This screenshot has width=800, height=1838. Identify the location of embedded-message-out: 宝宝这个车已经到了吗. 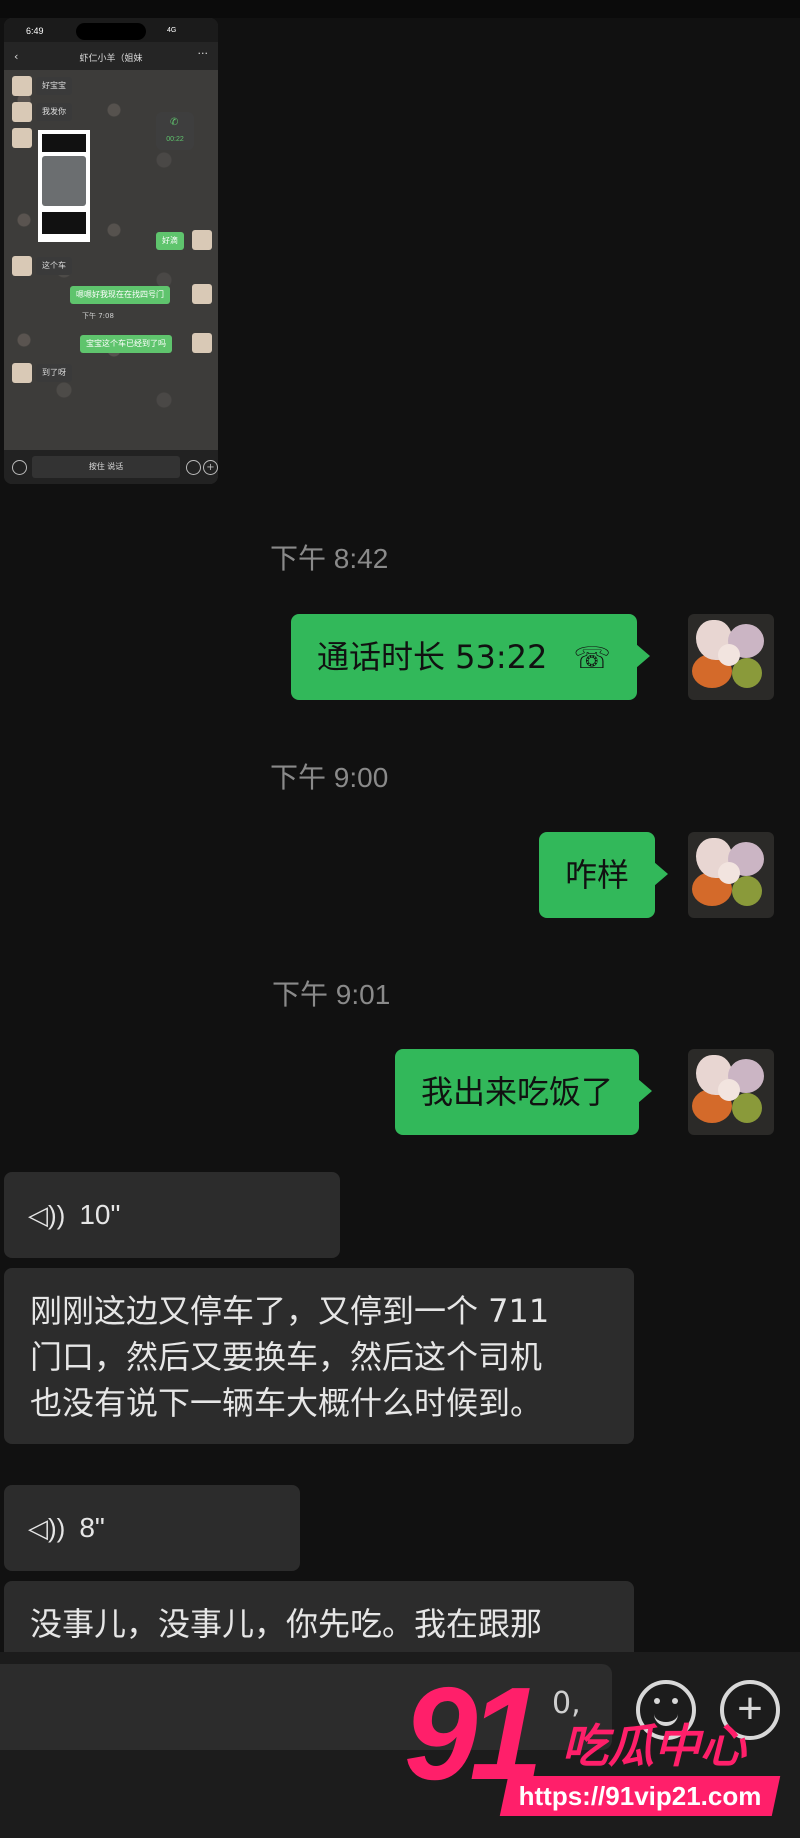
(126, 344).